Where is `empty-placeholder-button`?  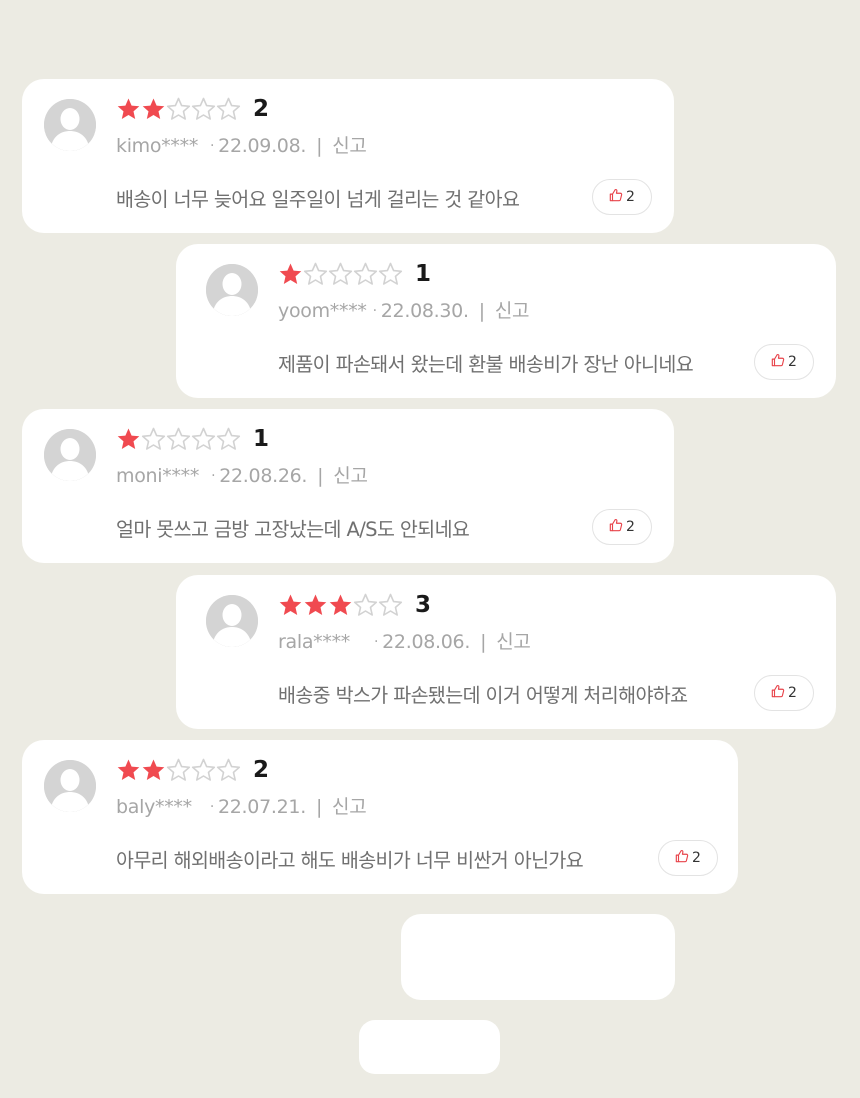 empty-placeholder-button is located at coordinates (429, 1047).